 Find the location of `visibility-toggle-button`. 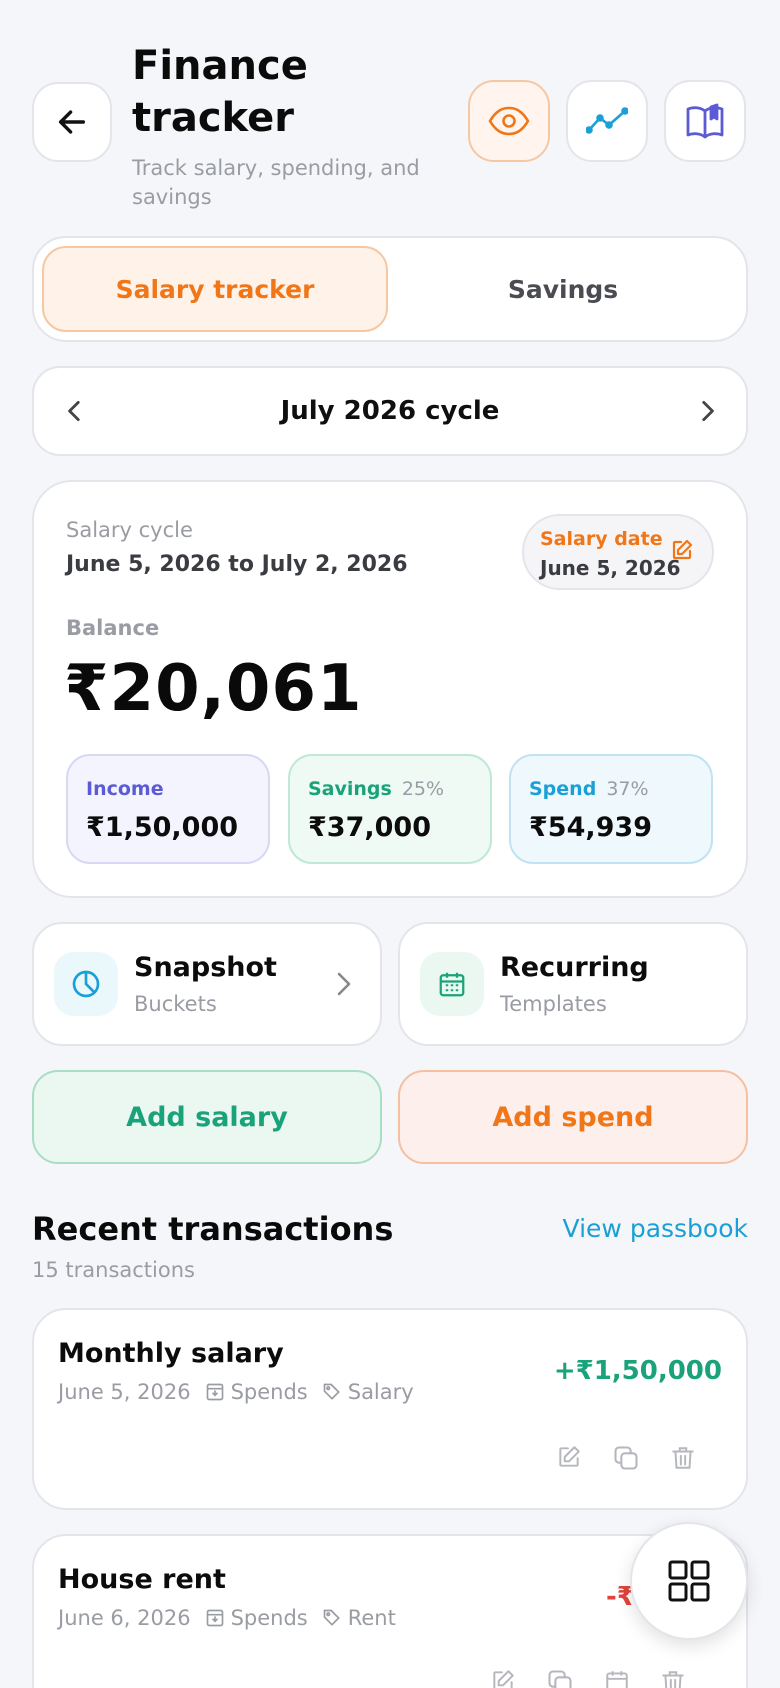

visibility-toggle-button is located at coordinates (509, 121).